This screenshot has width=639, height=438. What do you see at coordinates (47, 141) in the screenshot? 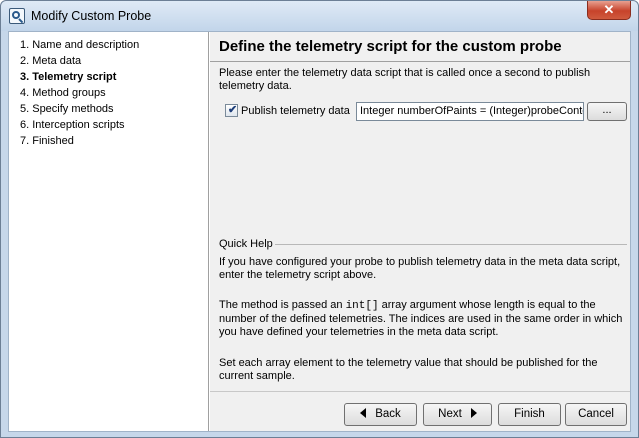
I see `step-item: 7. Finished` at bounding box center [47, 141].